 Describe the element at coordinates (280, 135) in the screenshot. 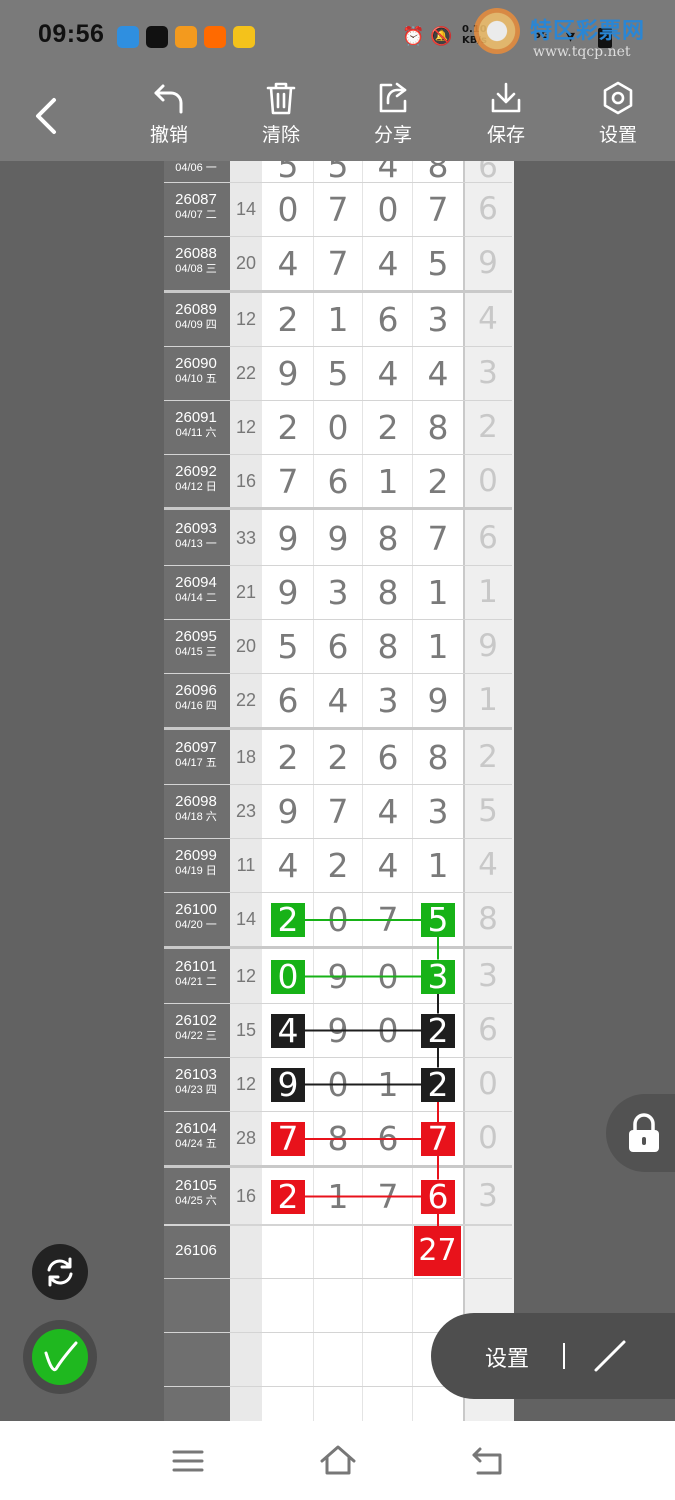

I see `clear-label: 清除` at that location.